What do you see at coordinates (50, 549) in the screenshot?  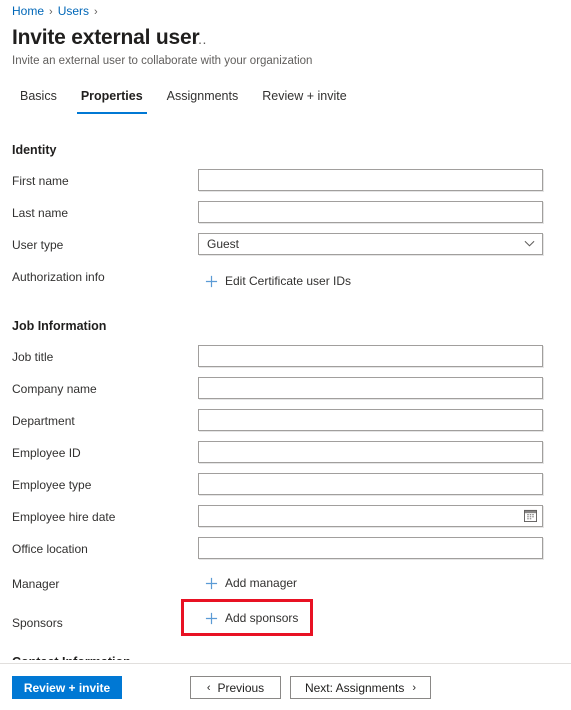 I see `label-office-location: Office location` at bounding box center [50, 549].